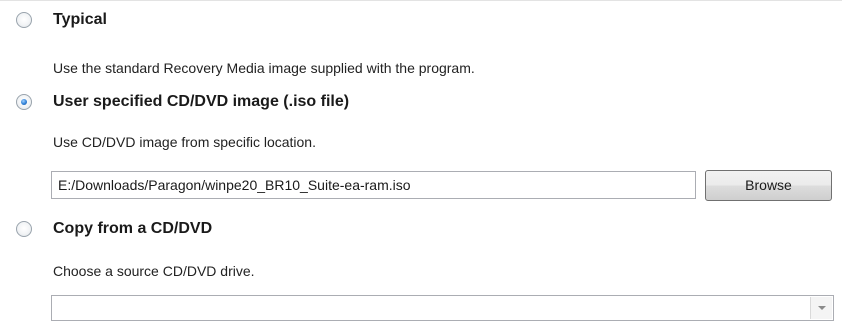 The width and height of the screenshot is (842, 325). I want to click on copy-description: Choose a source CD/DVD drive., so click(154, 271).